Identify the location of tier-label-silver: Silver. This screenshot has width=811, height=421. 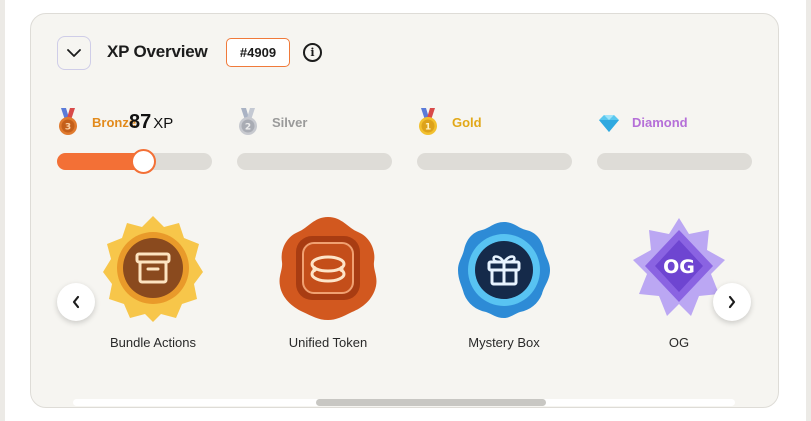
(290, 122).